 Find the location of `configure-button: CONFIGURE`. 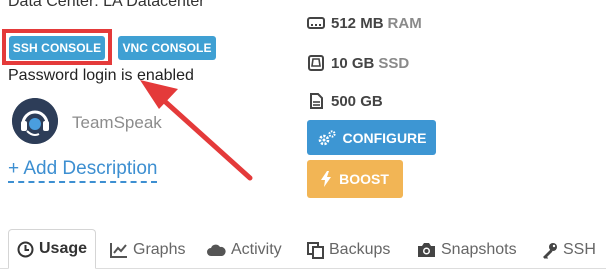

configure-button: CONFIGURE is located at coordinates (371, 137).